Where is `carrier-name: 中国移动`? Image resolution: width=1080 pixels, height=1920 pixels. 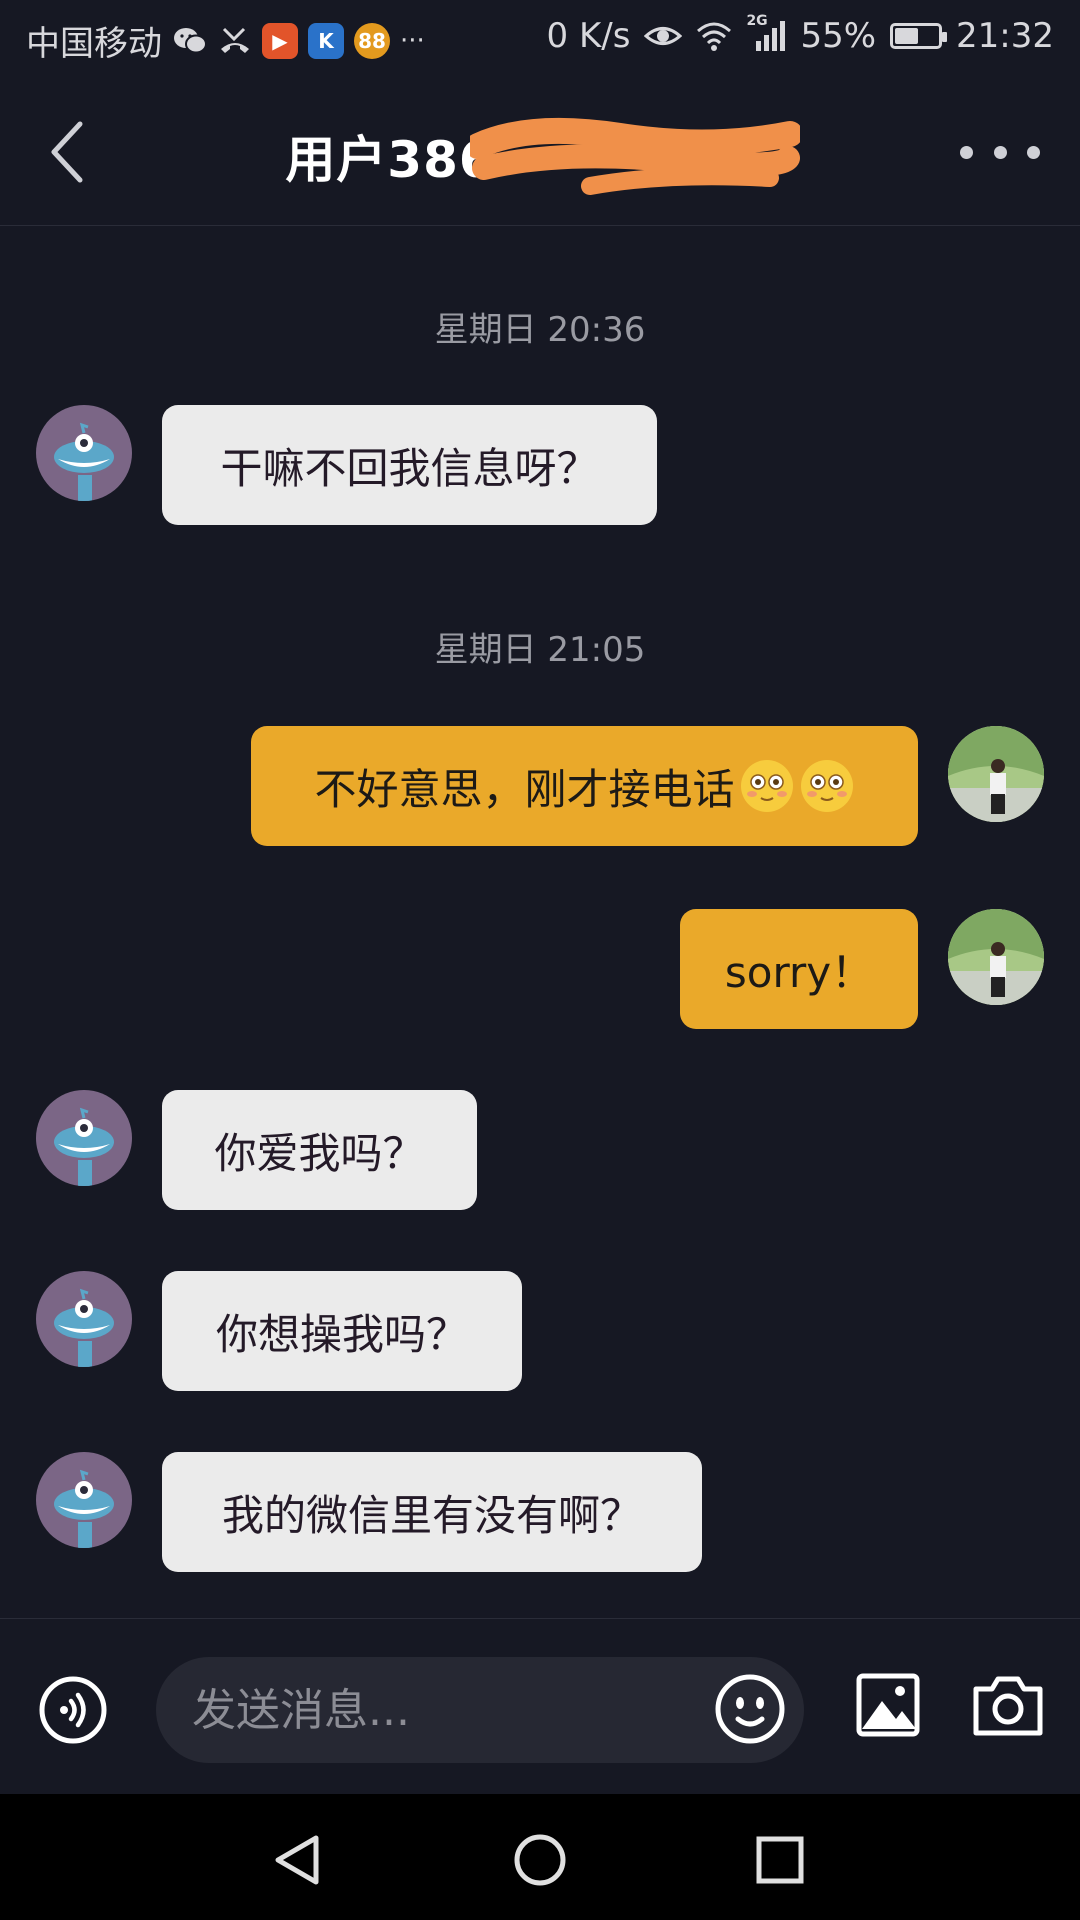 carrier-name: 中国移动 is located at coordinates (94, 44).